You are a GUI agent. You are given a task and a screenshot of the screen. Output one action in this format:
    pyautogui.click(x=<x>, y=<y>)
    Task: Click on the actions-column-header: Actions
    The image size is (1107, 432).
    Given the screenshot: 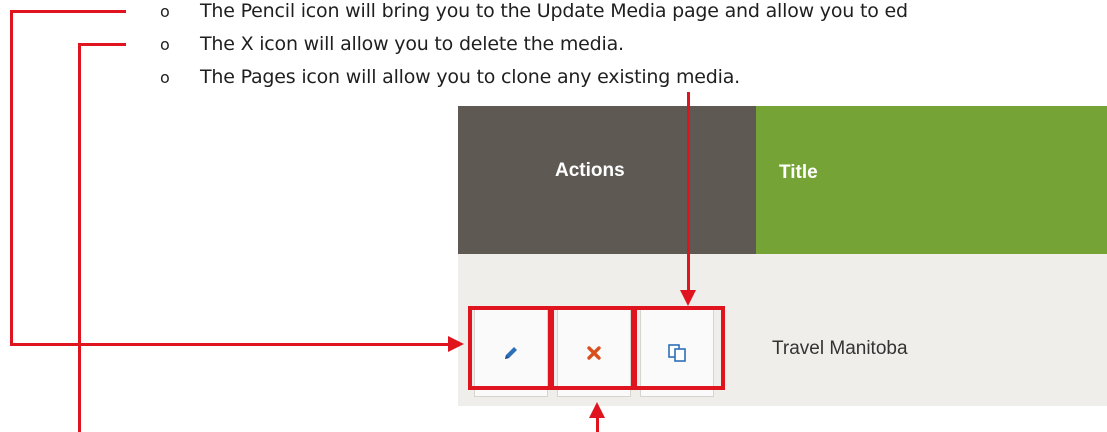 What is the action you would take?
    pyautogui.click(x=607, y=180)
    